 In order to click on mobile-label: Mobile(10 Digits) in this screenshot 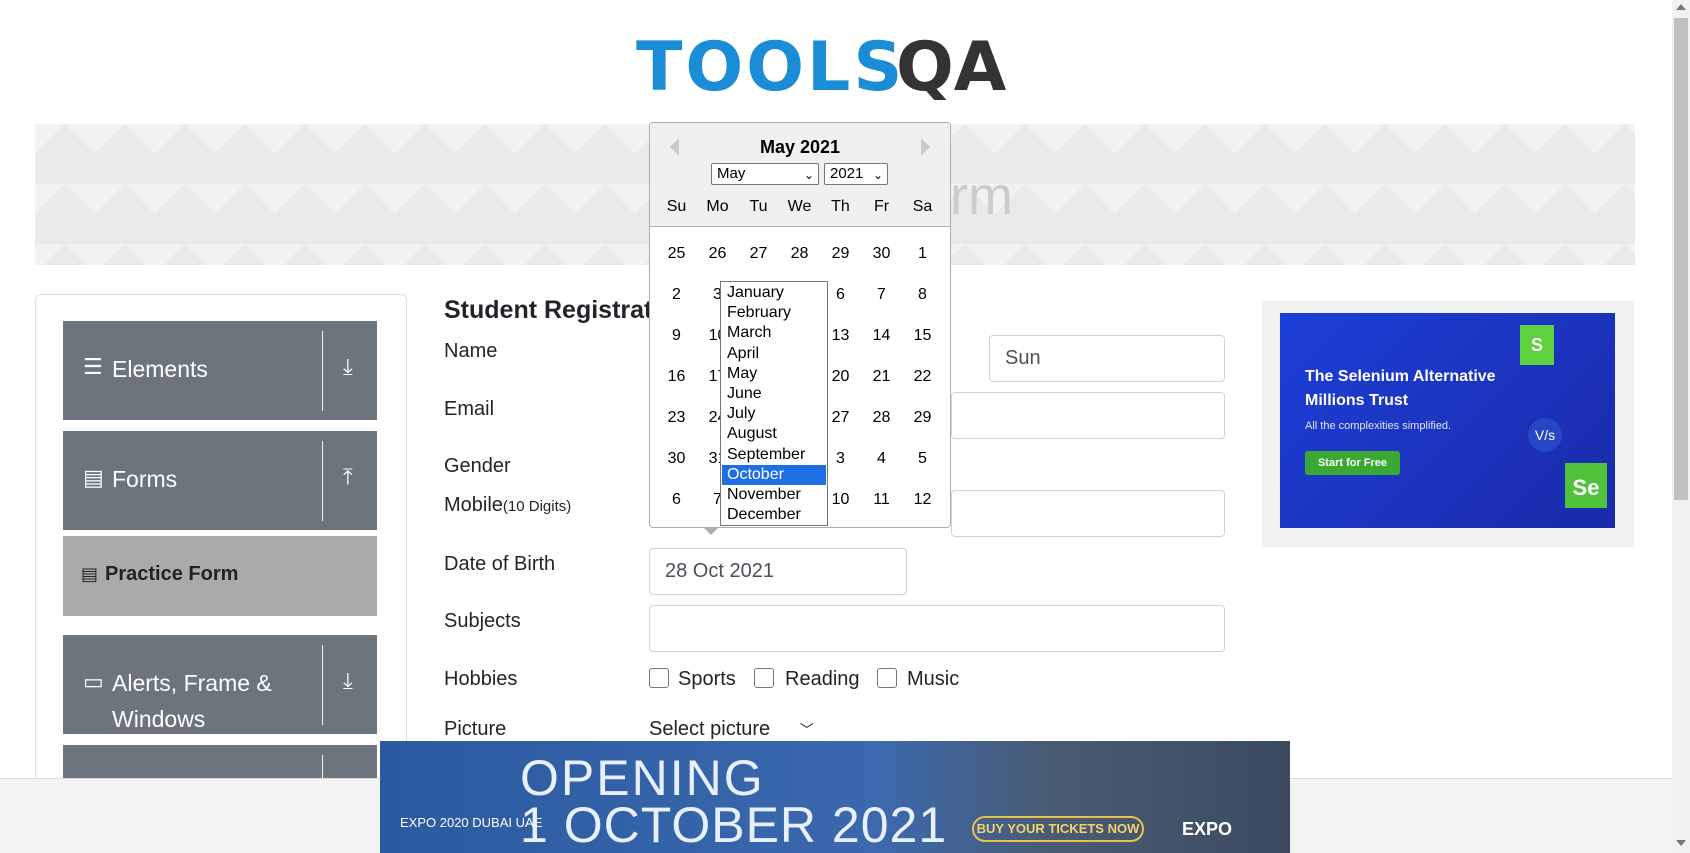, I will do `click(507, 505)`.